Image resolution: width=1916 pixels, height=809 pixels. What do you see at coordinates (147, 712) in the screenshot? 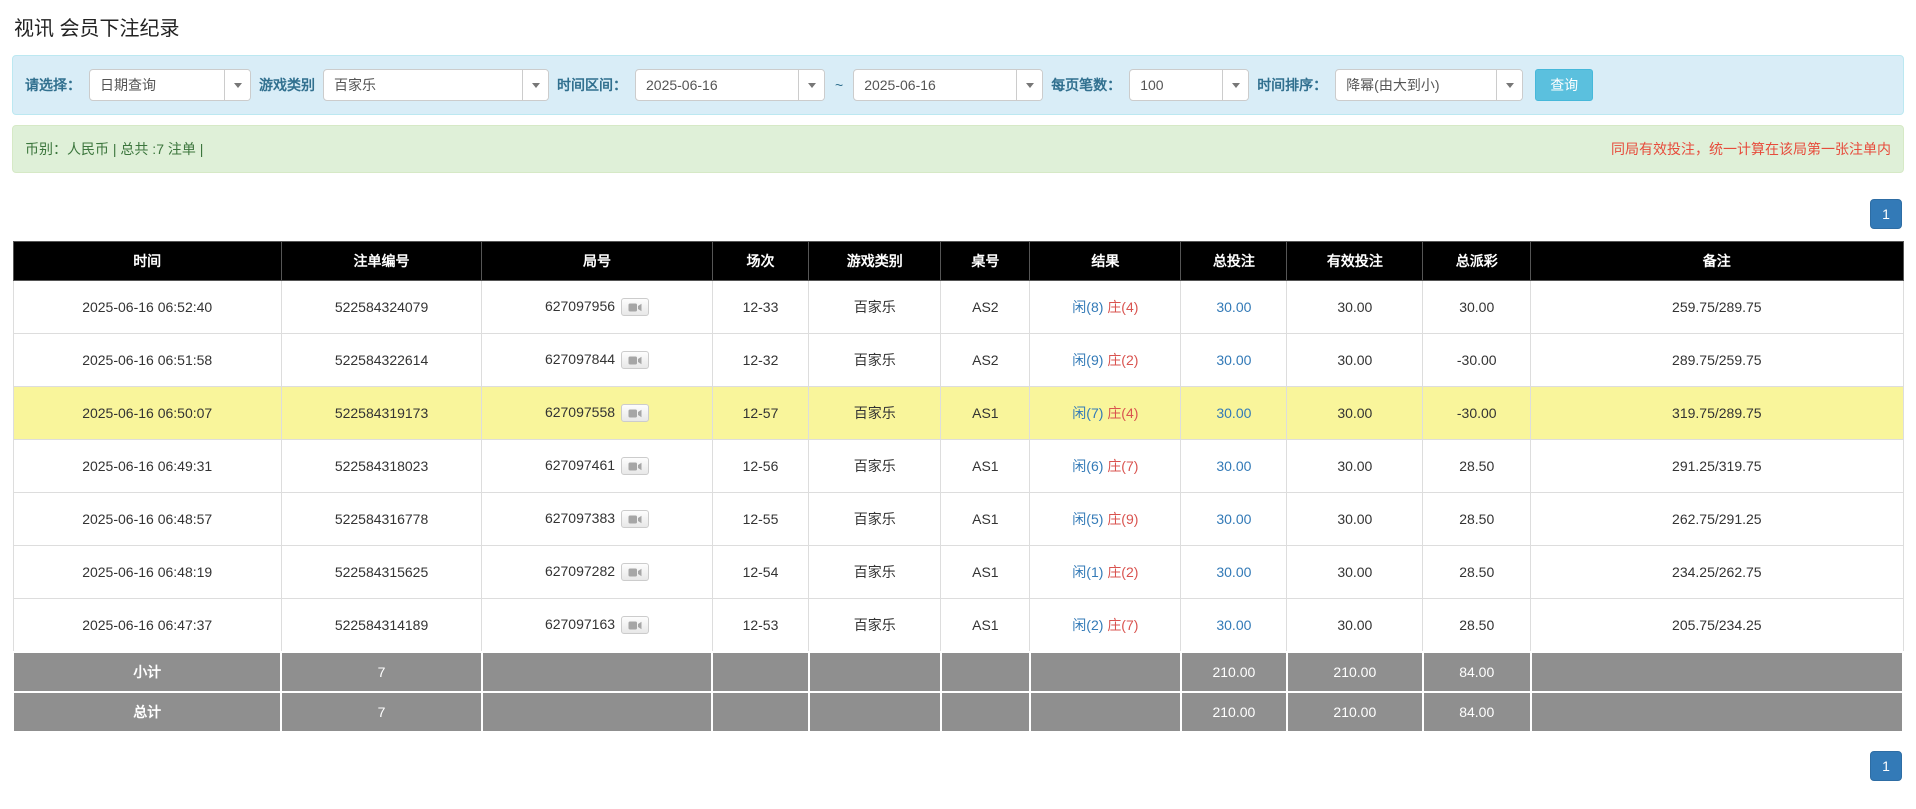
I see `grand-total-label: 总计` at bounding box center [147, 712].